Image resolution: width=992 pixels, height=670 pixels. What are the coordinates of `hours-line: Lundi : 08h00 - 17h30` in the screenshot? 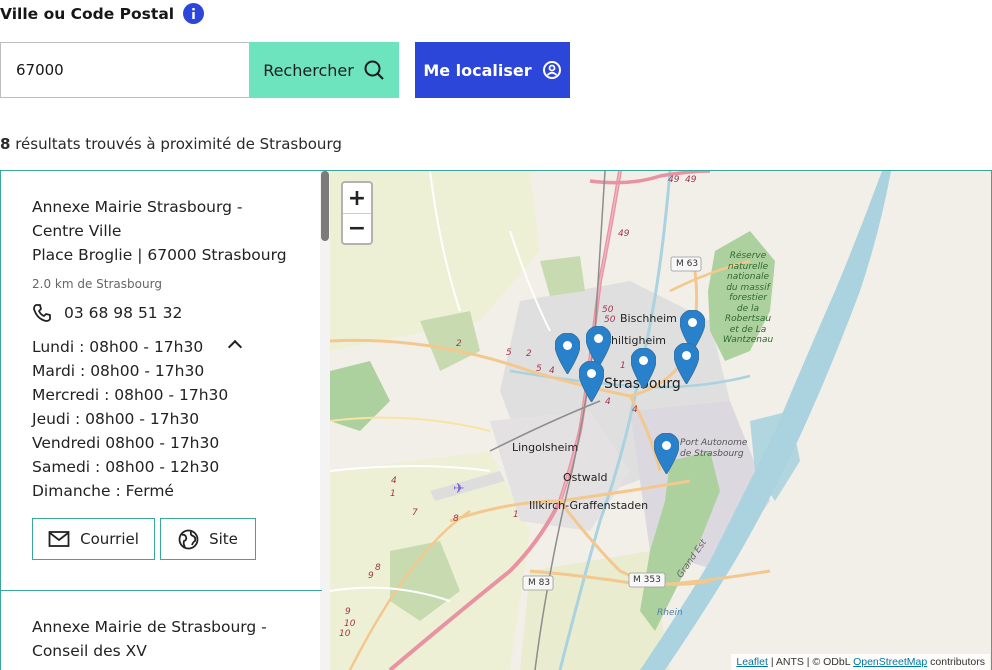 It's located at (118, 347).